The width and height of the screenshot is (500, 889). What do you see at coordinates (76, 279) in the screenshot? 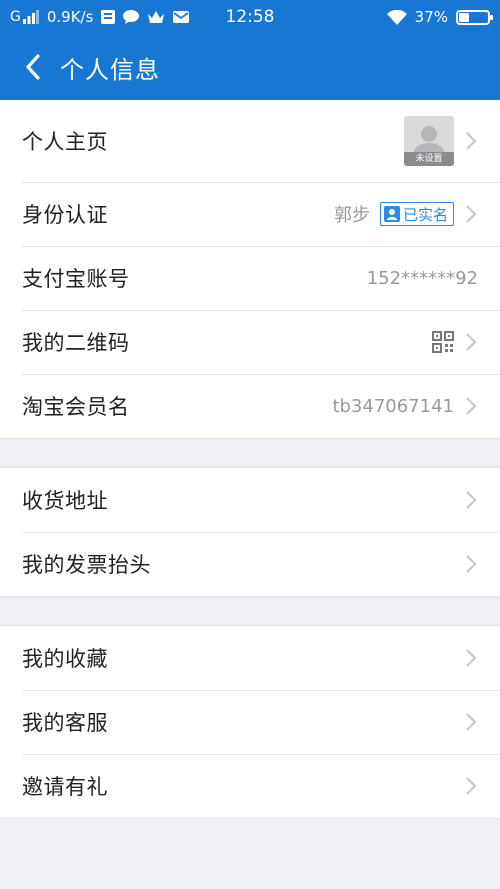
I see `row-label: 支付宝账号` at bounding box center [76, 279].